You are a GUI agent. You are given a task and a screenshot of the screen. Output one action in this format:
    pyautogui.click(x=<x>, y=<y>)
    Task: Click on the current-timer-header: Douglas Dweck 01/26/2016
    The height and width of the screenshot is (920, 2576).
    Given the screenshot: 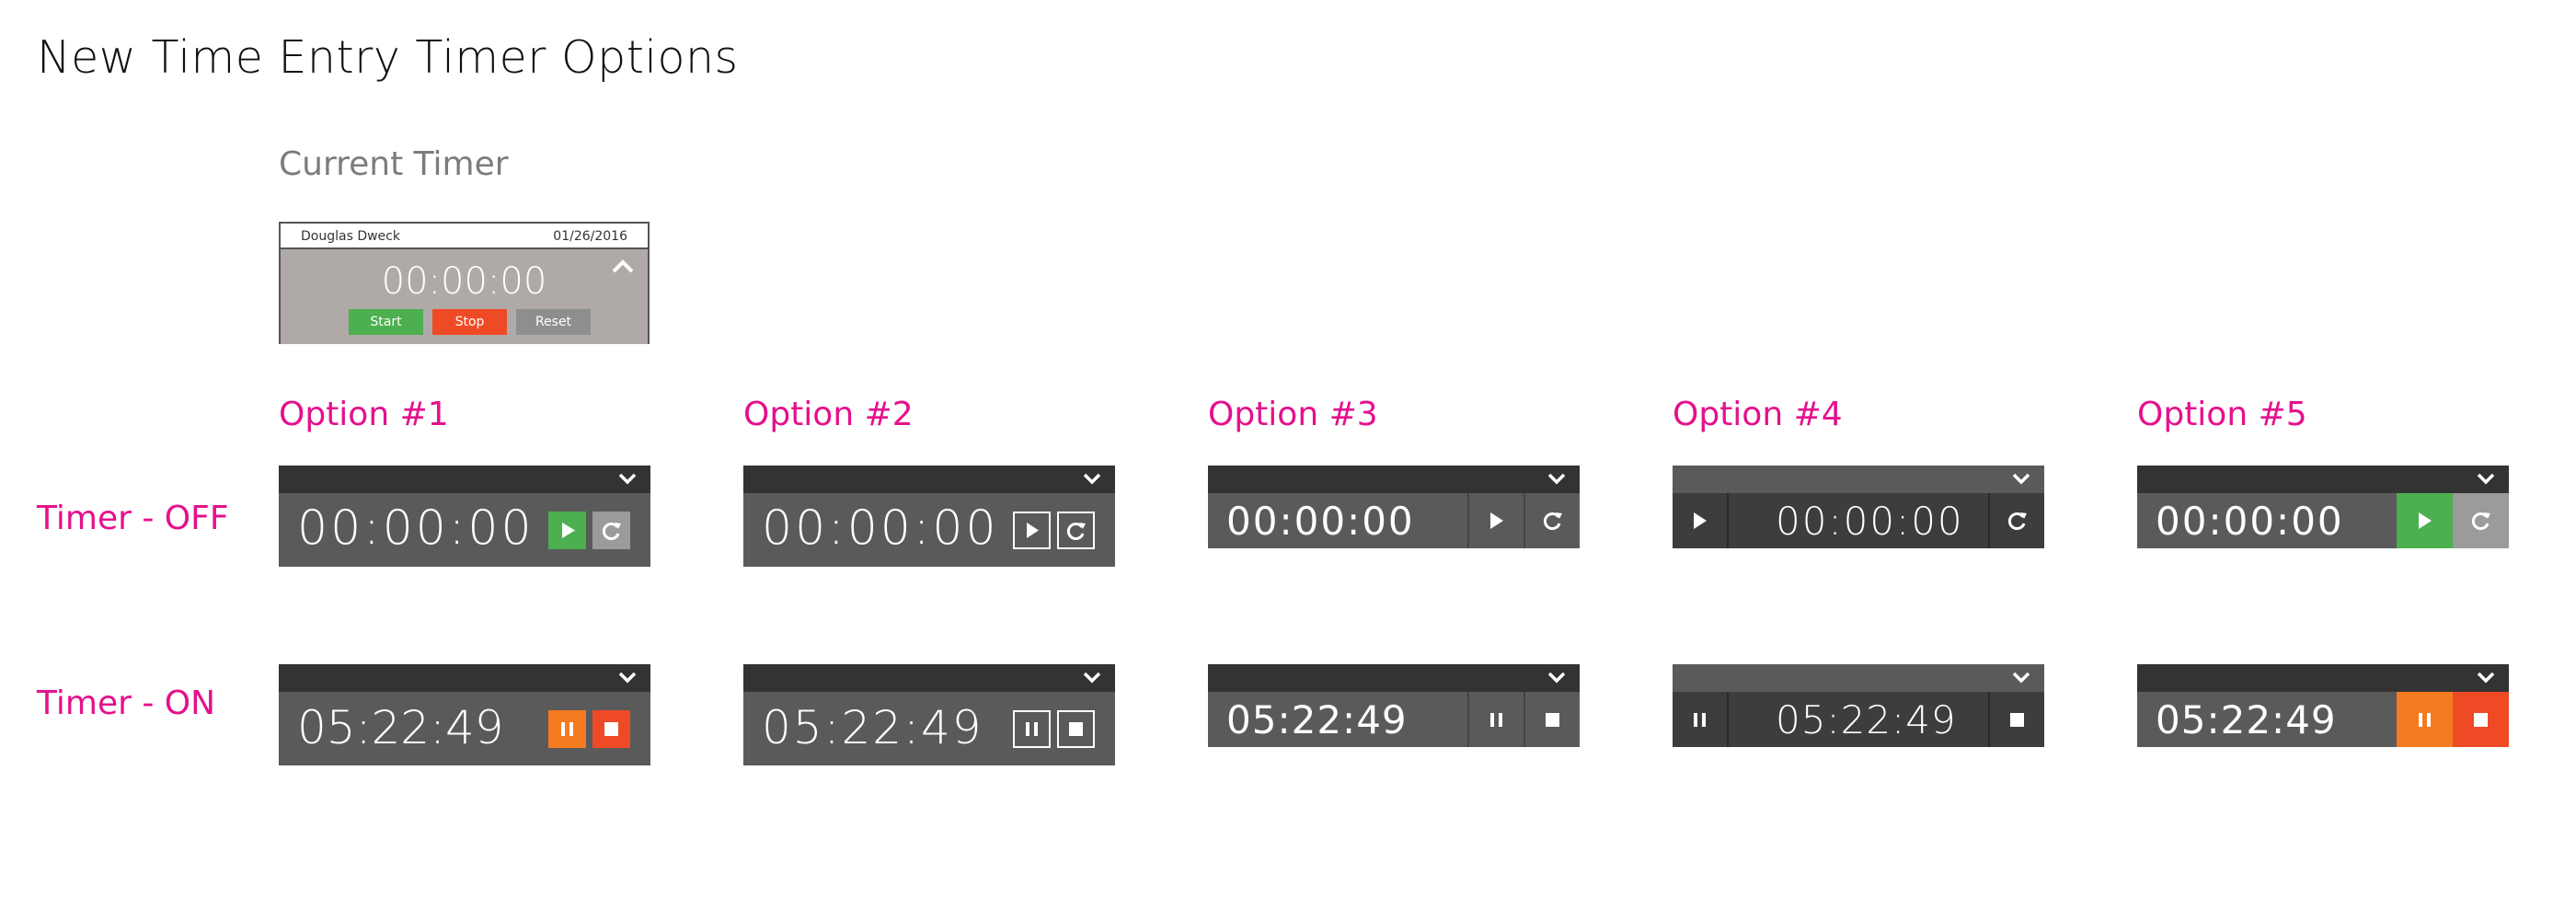 What is the action you would take?
    pyautogui.click(x=464, y=236)
    